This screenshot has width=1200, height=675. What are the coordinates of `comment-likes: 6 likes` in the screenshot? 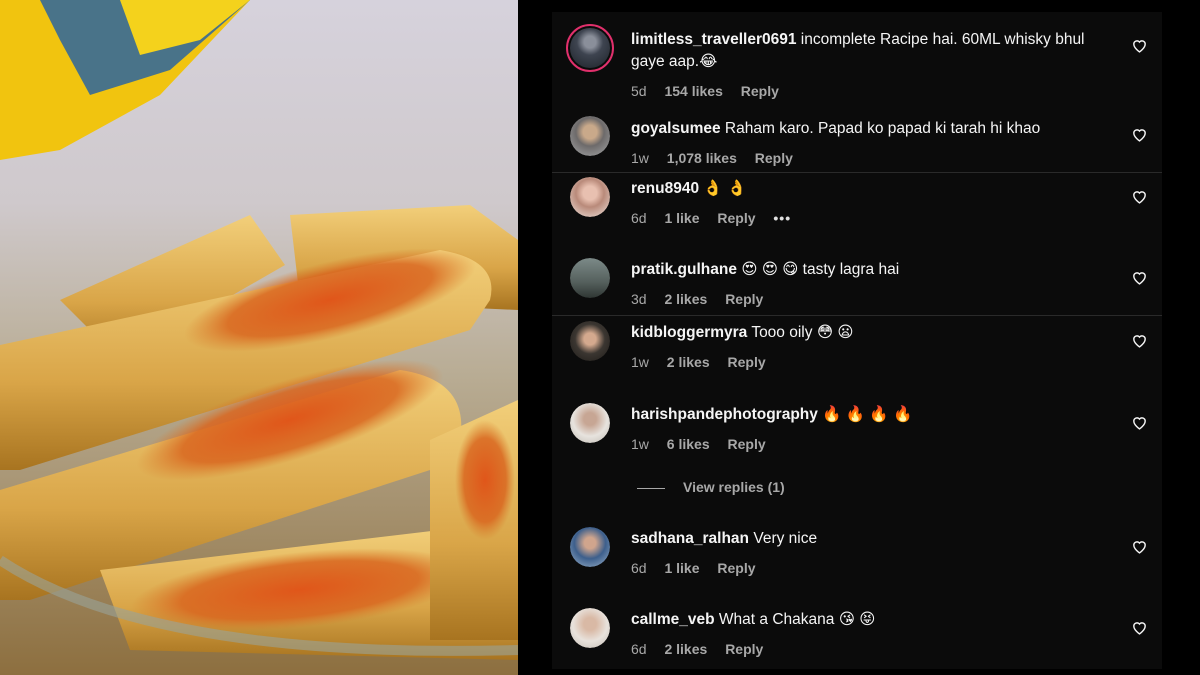 It's located at (688, 444).